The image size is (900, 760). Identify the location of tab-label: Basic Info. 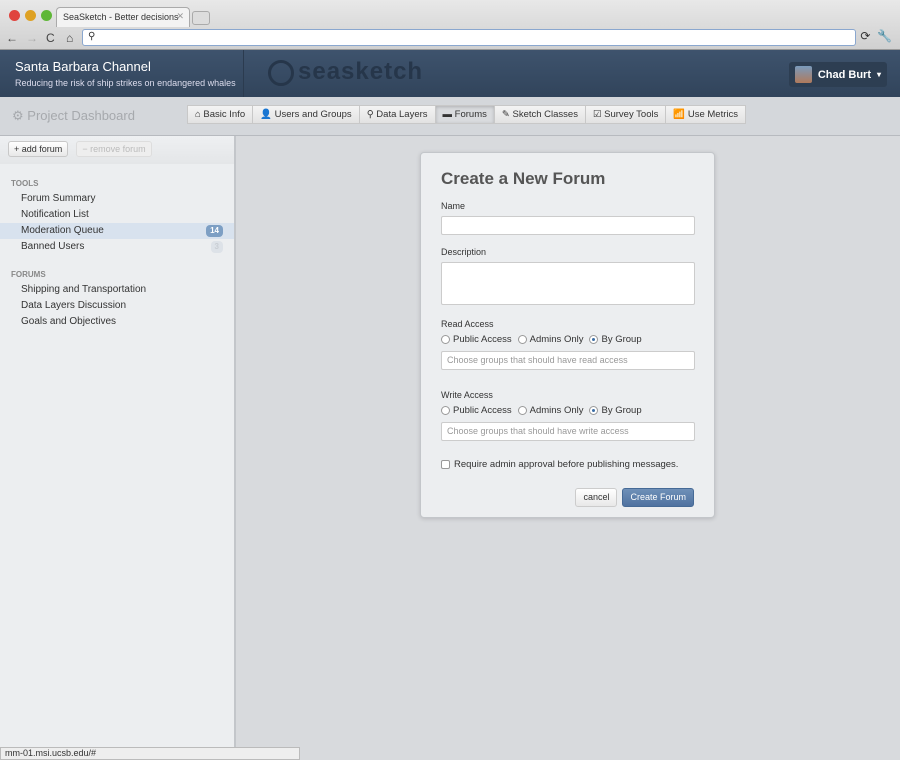
(224, 114).